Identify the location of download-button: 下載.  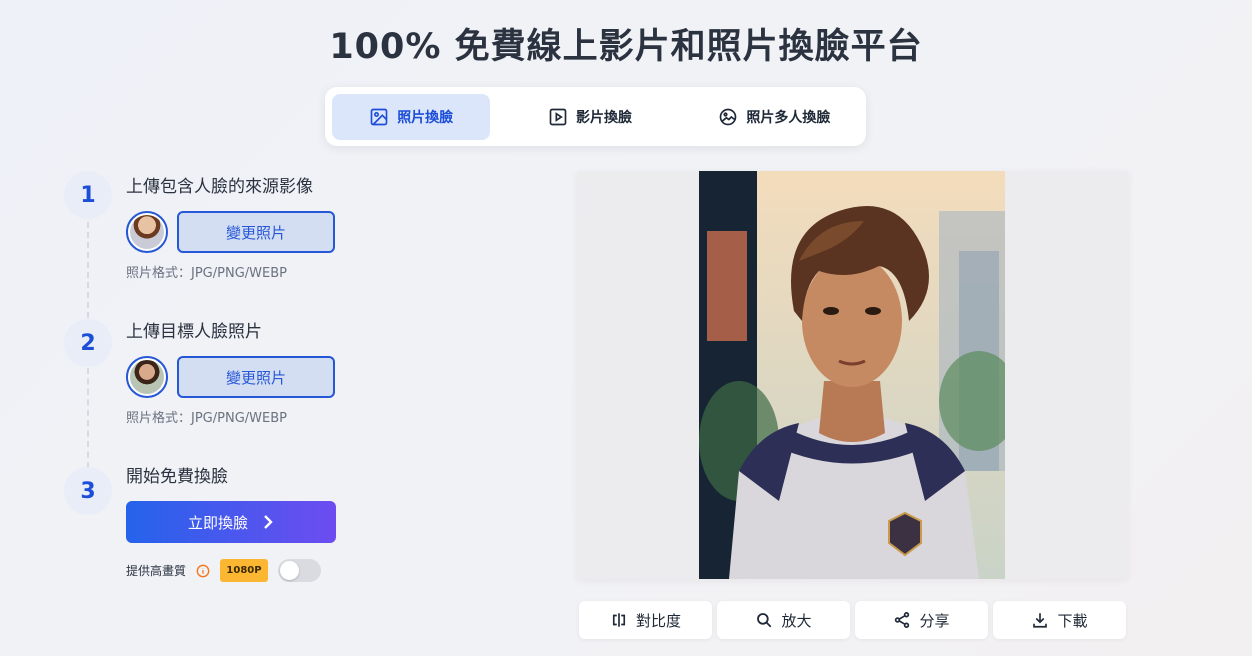
(1059, 620).